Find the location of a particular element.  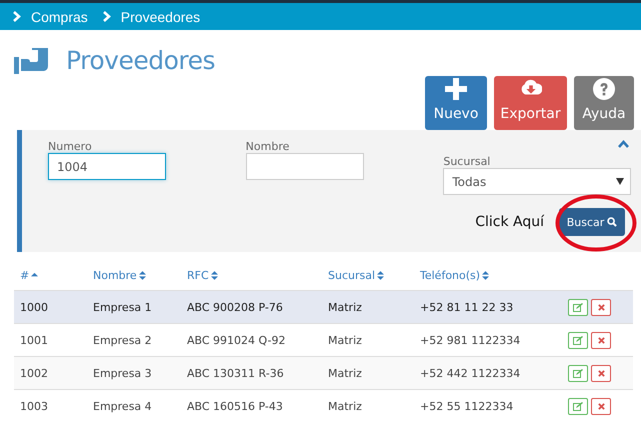

table-cell-text: +52 981 1122334 is located at coordinates (471, 340).